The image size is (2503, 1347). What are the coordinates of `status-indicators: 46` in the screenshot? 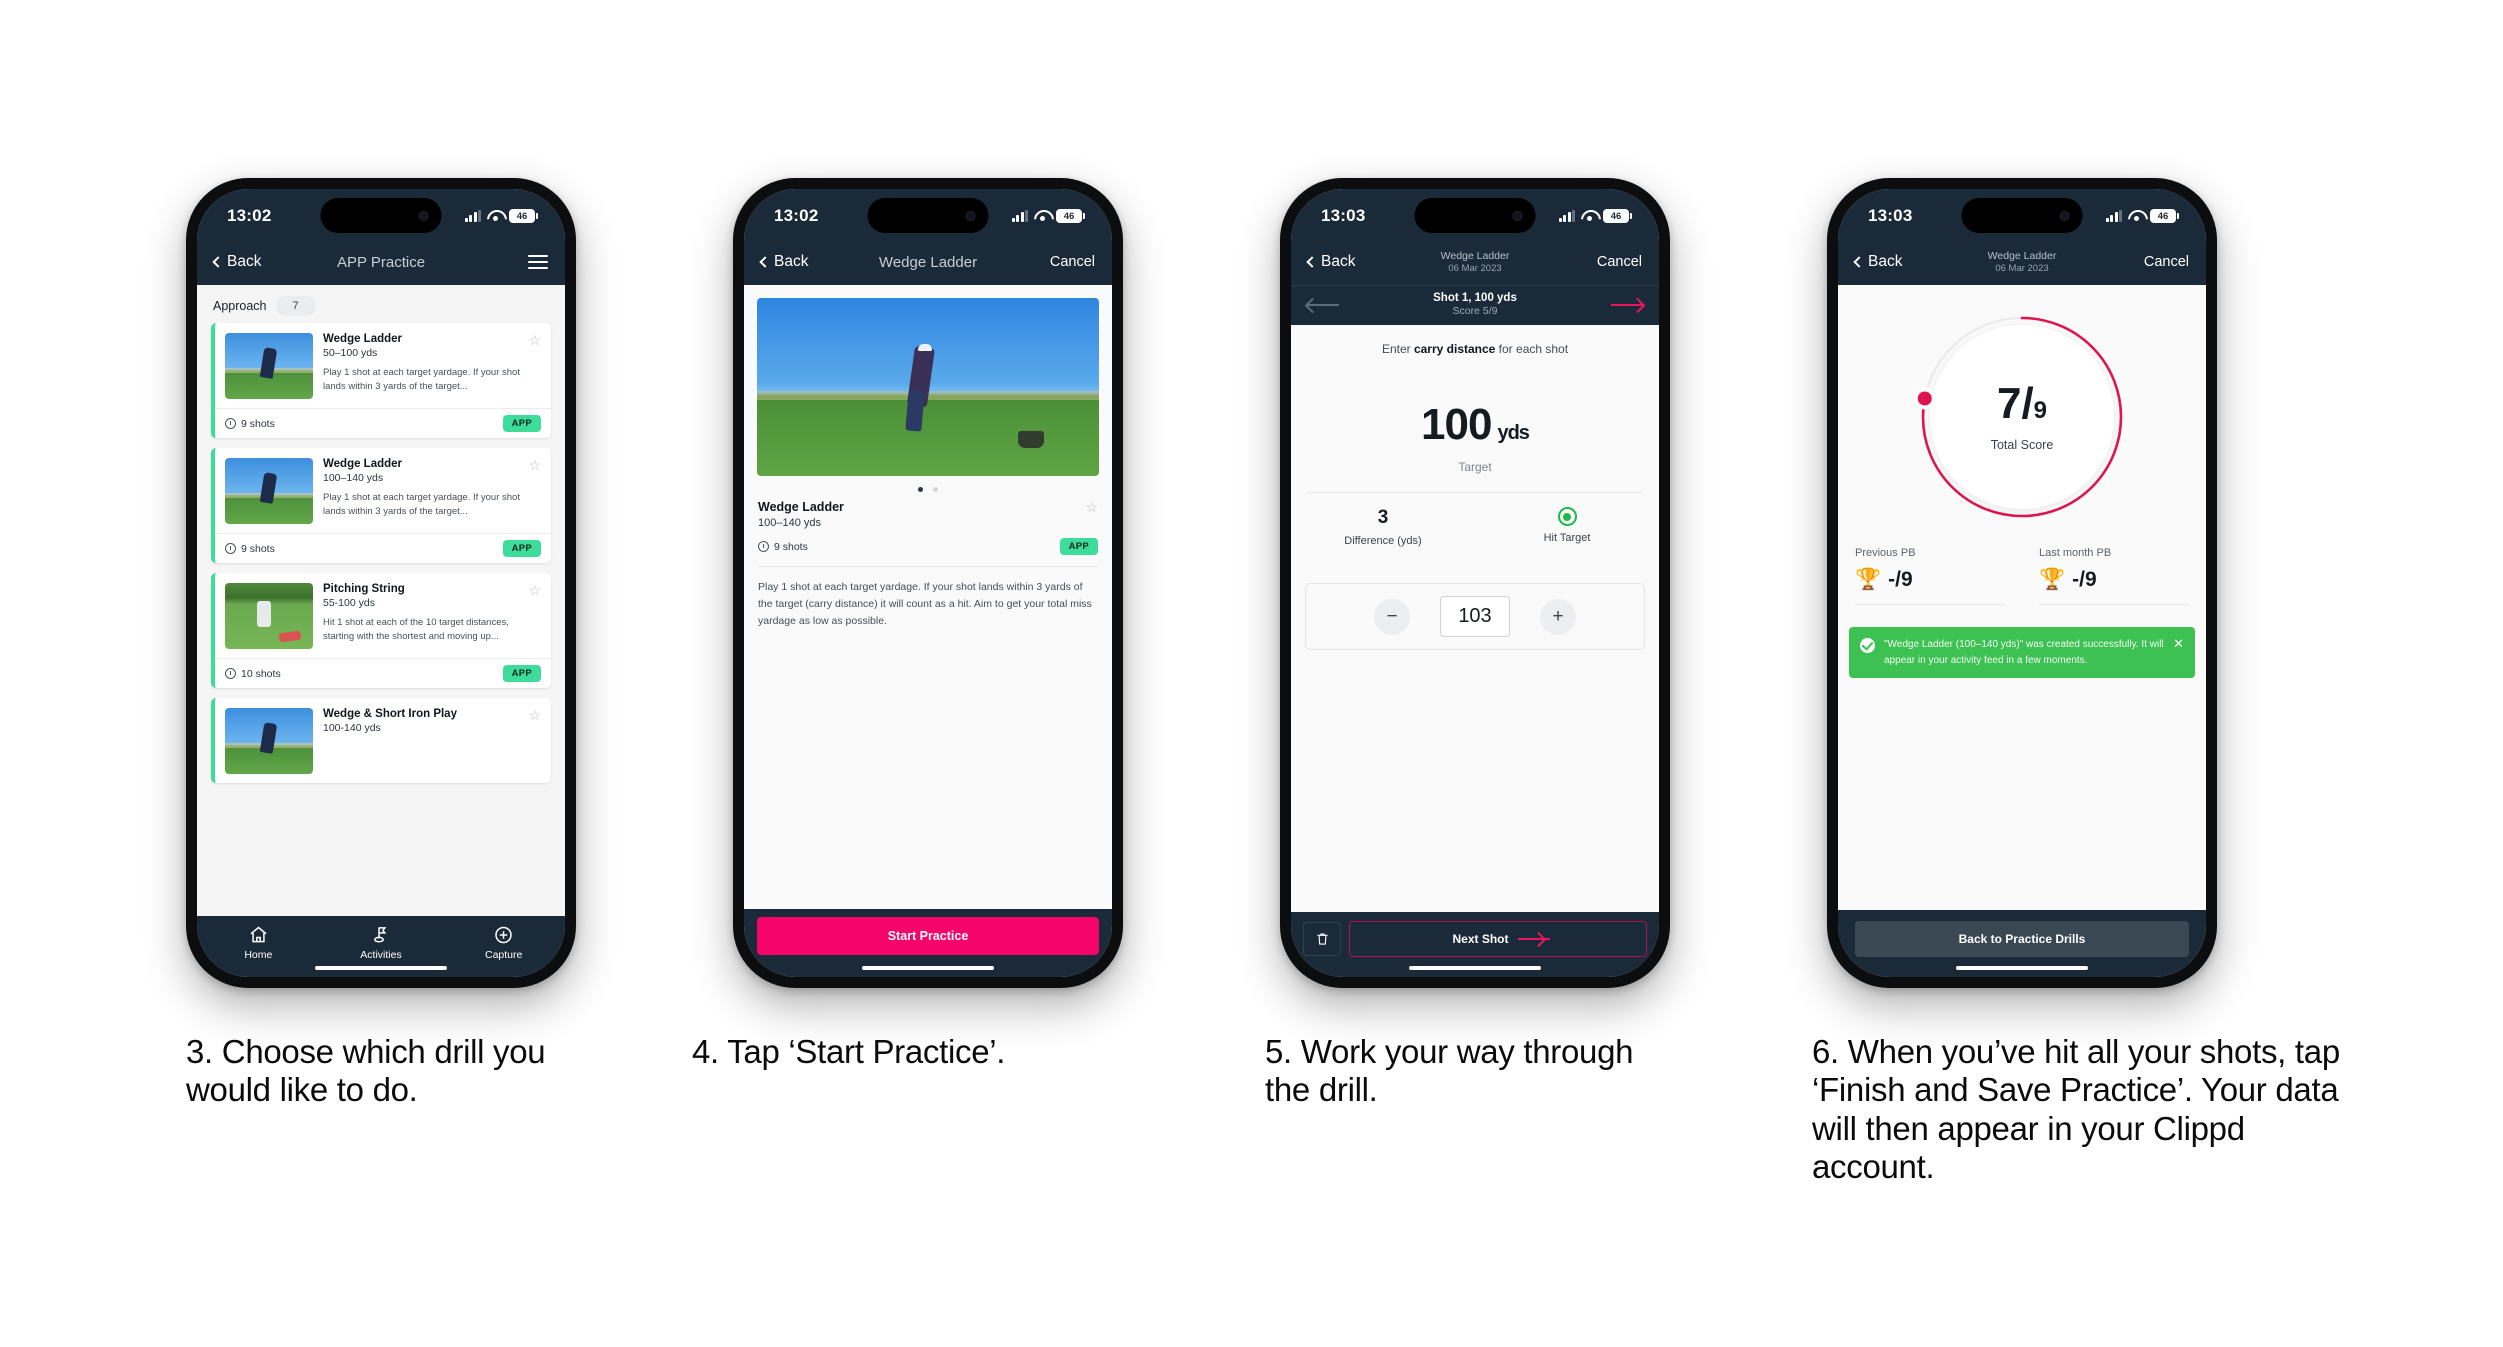 It's located at (501, 216).